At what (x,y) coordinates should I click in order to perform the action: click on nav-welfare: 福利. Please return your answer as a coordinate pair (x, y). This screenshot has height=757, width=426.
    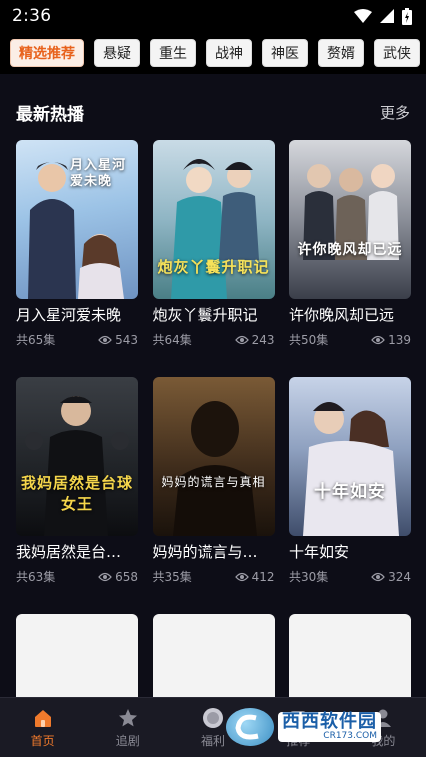
    Looking at the image, I should click on (212, 727).